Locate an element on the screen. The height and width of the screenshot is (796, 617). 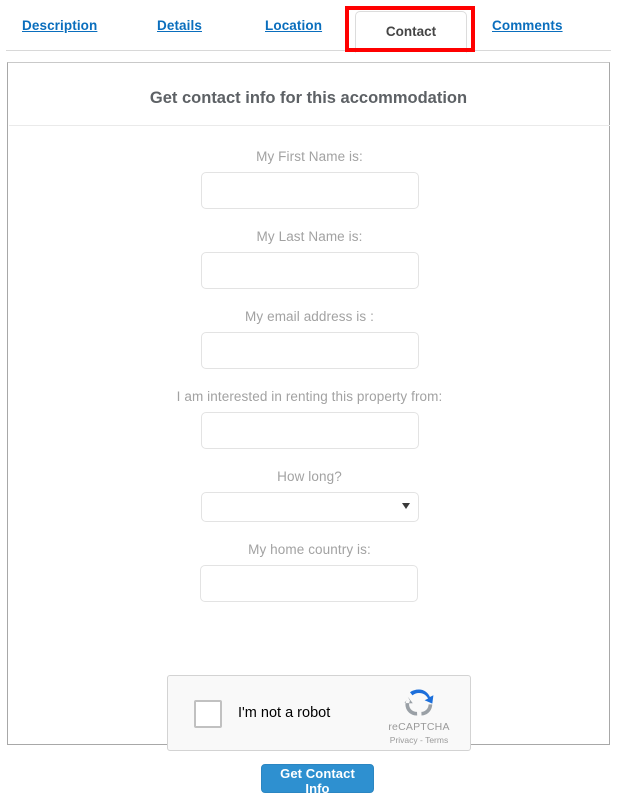
tab-location: Location is located at coordinates (293, 25).